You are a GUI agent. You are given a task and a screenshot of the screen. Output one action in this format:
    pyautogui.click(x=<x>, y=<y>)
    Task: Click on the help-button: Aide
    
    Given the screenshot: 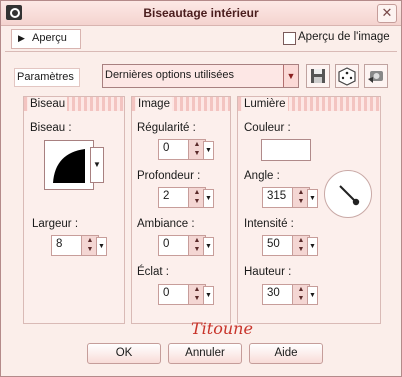 What is the action you would take?
    pyautogui.click(x=286, y=353)
    